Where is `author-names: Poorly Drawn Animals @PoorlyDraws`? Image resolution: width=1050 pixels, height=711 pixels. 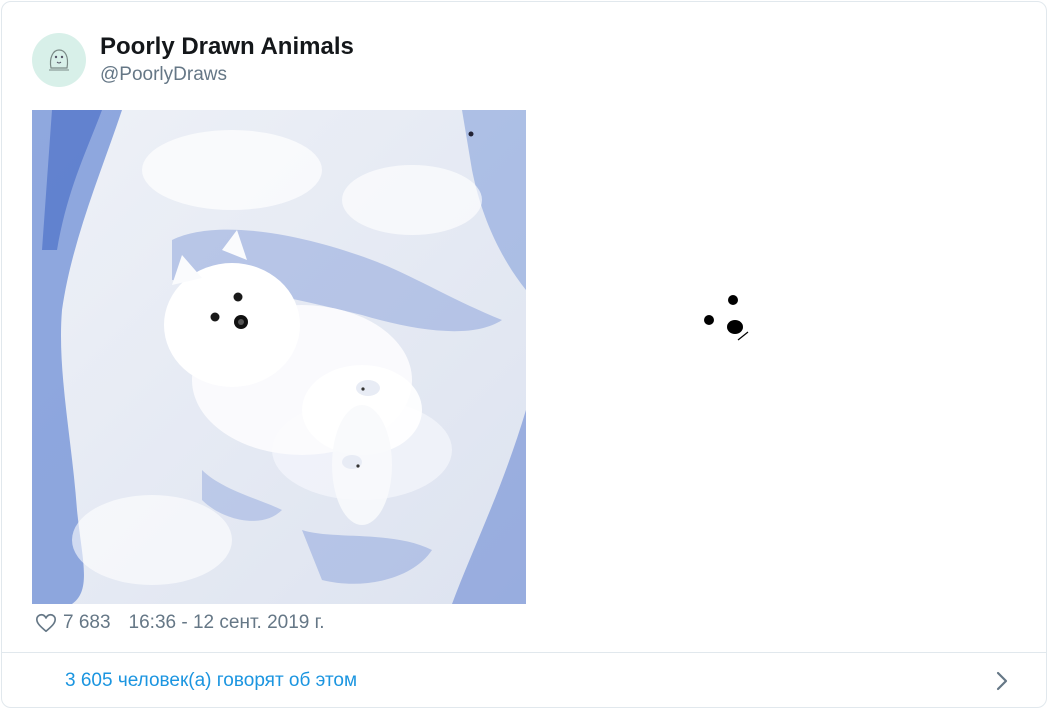
author-names: Poorly Drawn Animals @PoorlyDraws is located at coordinates (227, 60).